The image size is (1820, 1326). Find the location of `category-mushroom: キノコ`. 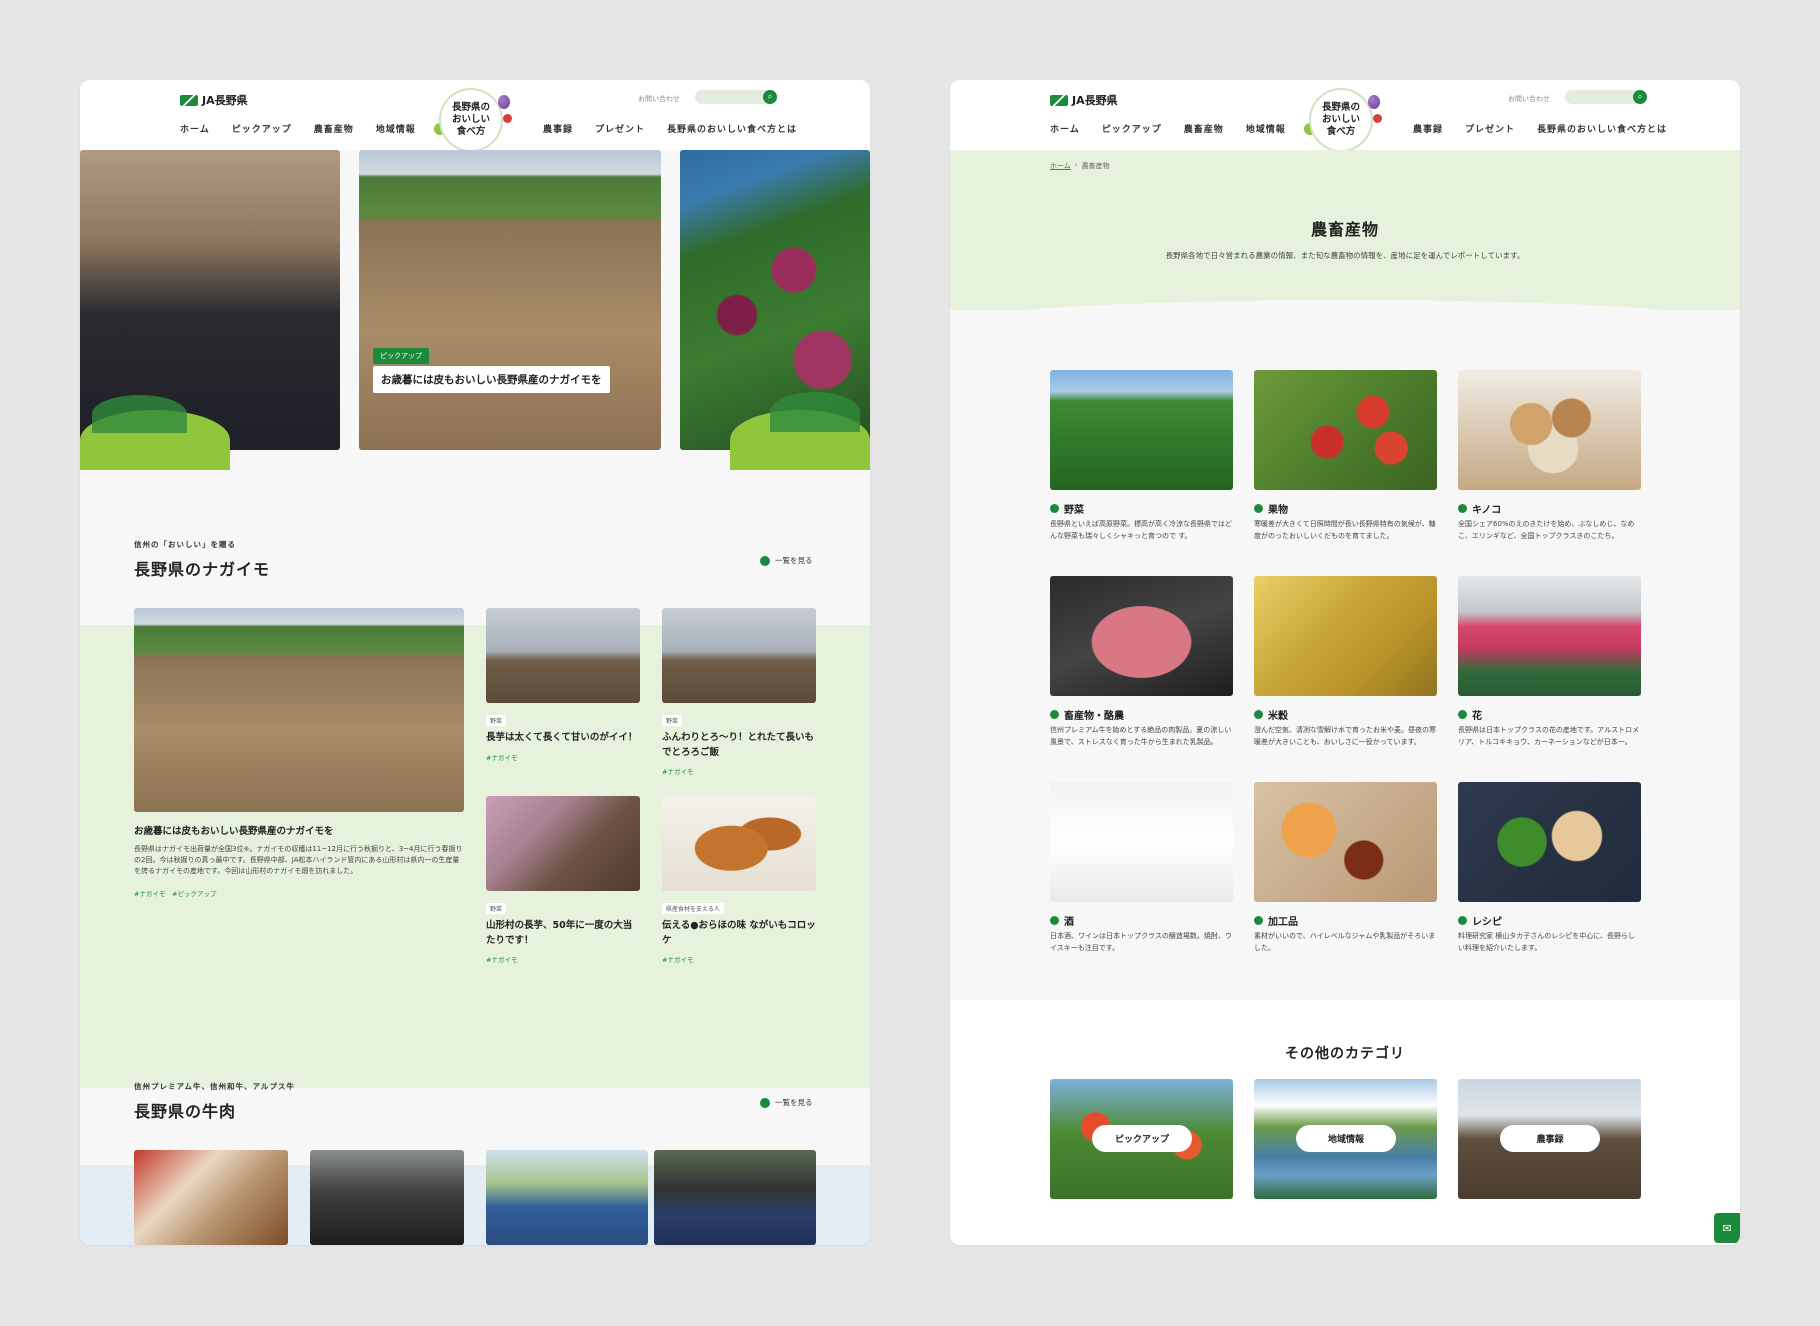

category-mushroom: キノコ is located at coordinates (1479, 508).